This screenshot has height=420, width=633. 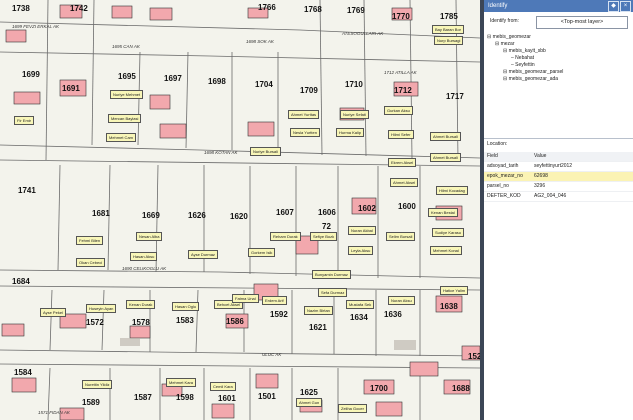 I want to click on owner-label: Sefiye Bozk, so click(x=324, y=236).